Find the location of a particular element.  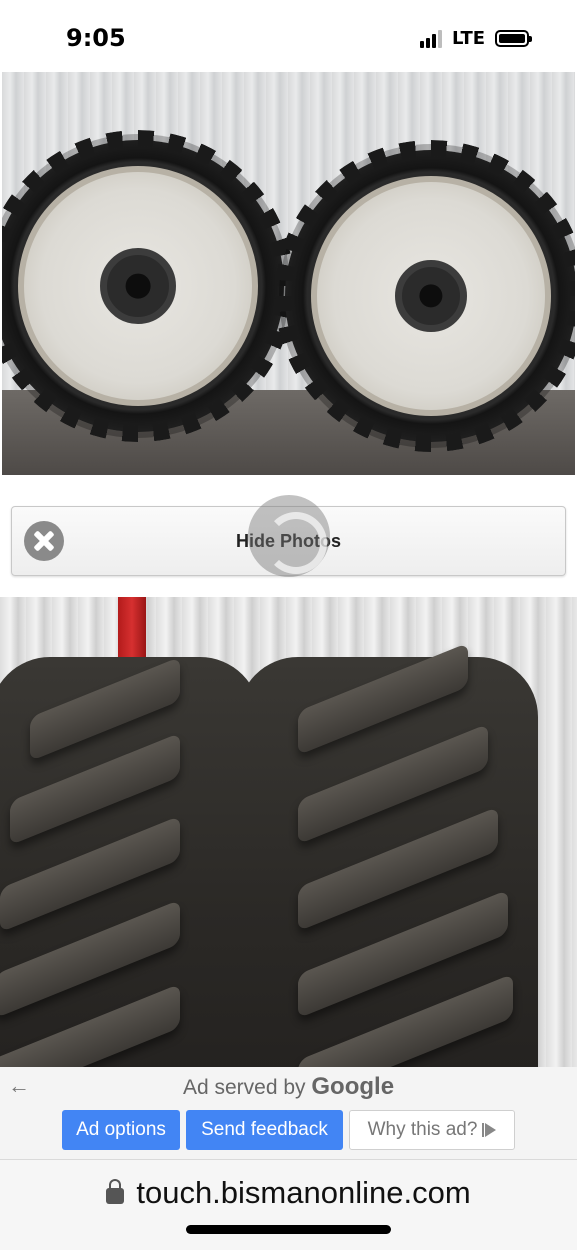

signal-icon is located at coordinates (431, 38).